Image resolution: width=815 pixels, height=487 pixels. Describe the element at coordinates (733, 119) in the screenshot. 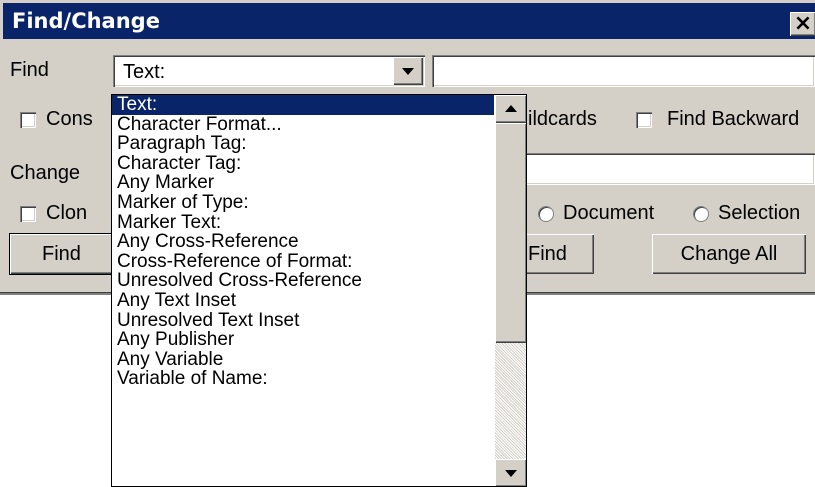

I see `find-backward-label: Find Backward` at that location.